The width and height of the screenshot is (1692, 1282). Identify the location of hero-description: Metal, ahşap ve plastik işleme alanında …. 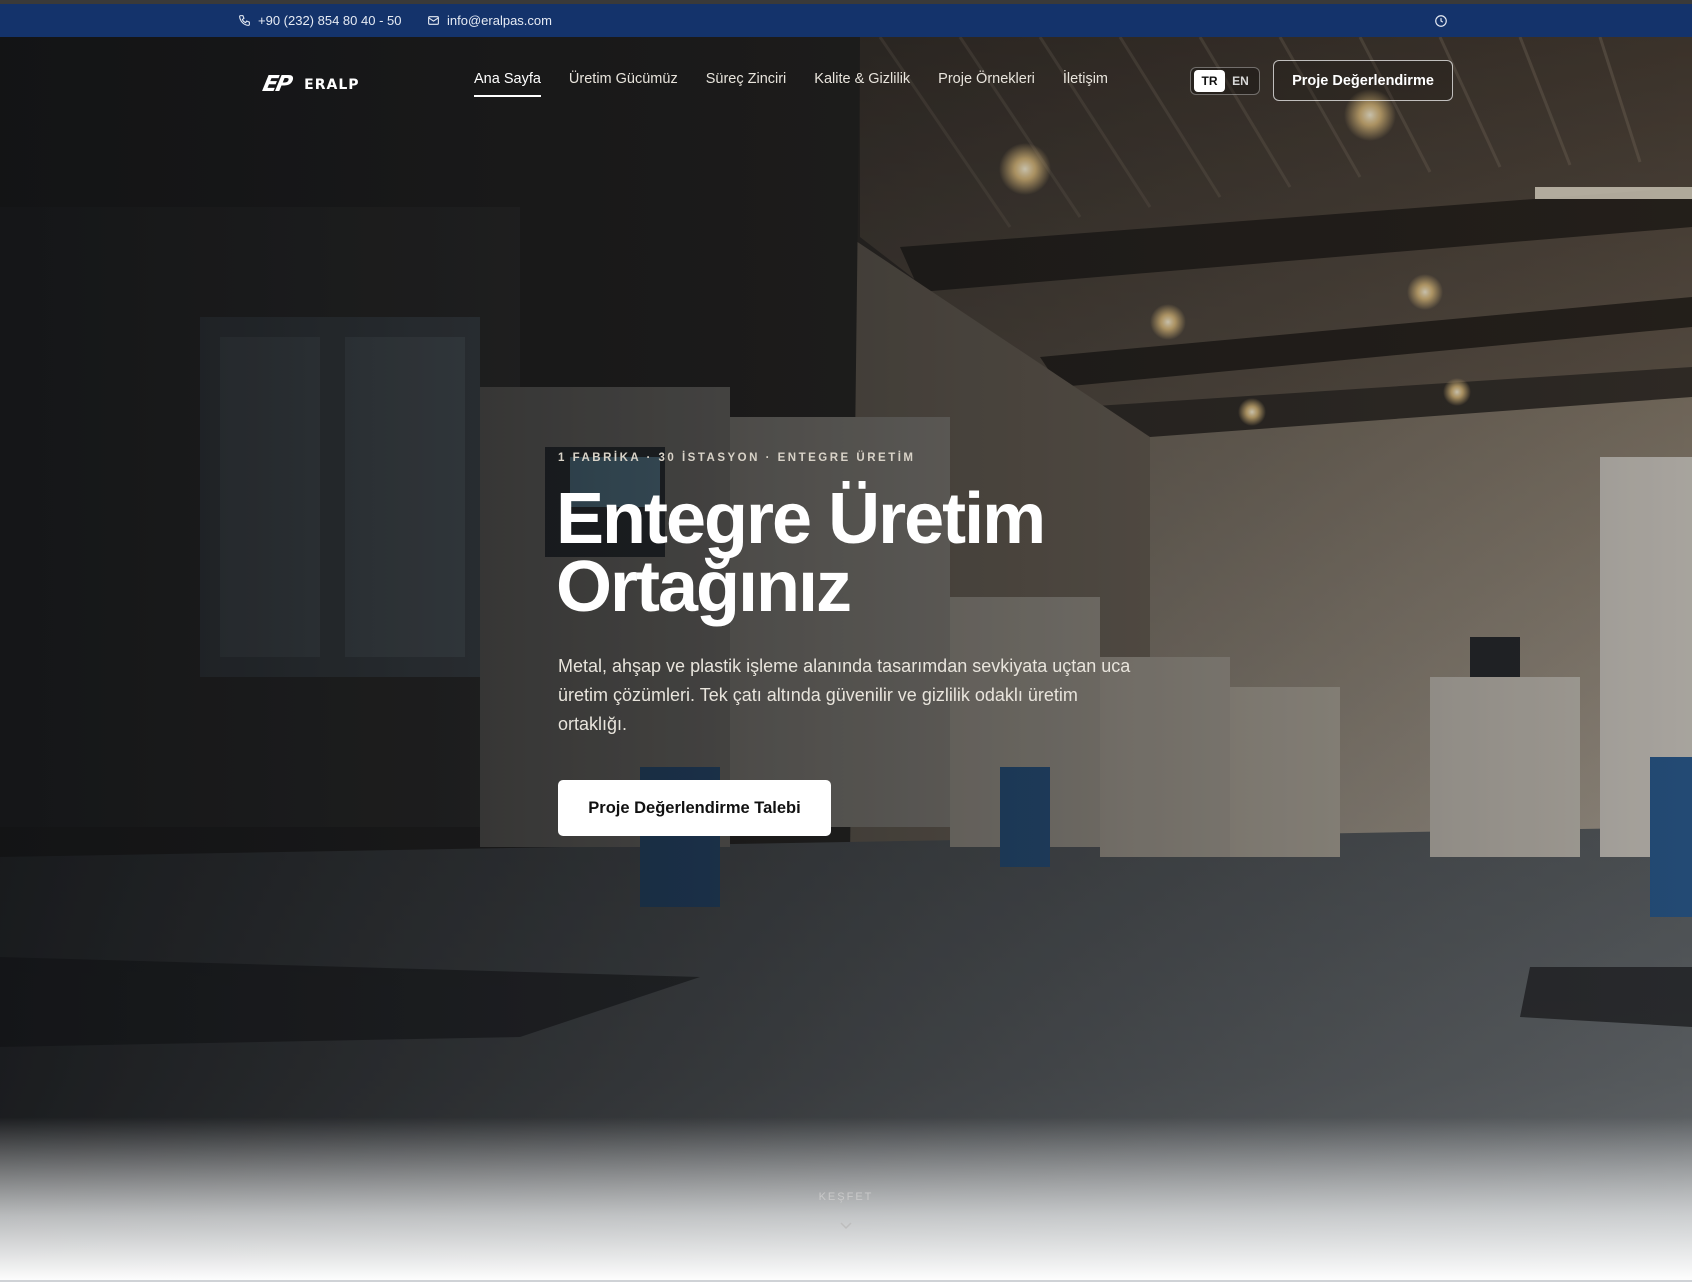
(844, 695).